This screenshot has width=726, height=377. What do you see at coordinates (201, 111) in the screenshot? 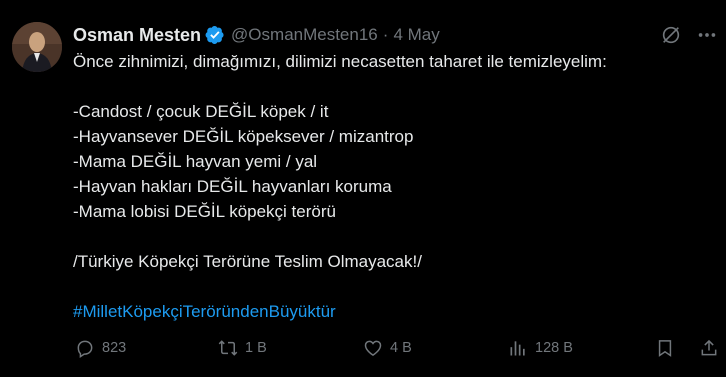
I see `tweet-line: -Candost / çocuk DEĞİL köpek / it` at bounding box center [201, 111].